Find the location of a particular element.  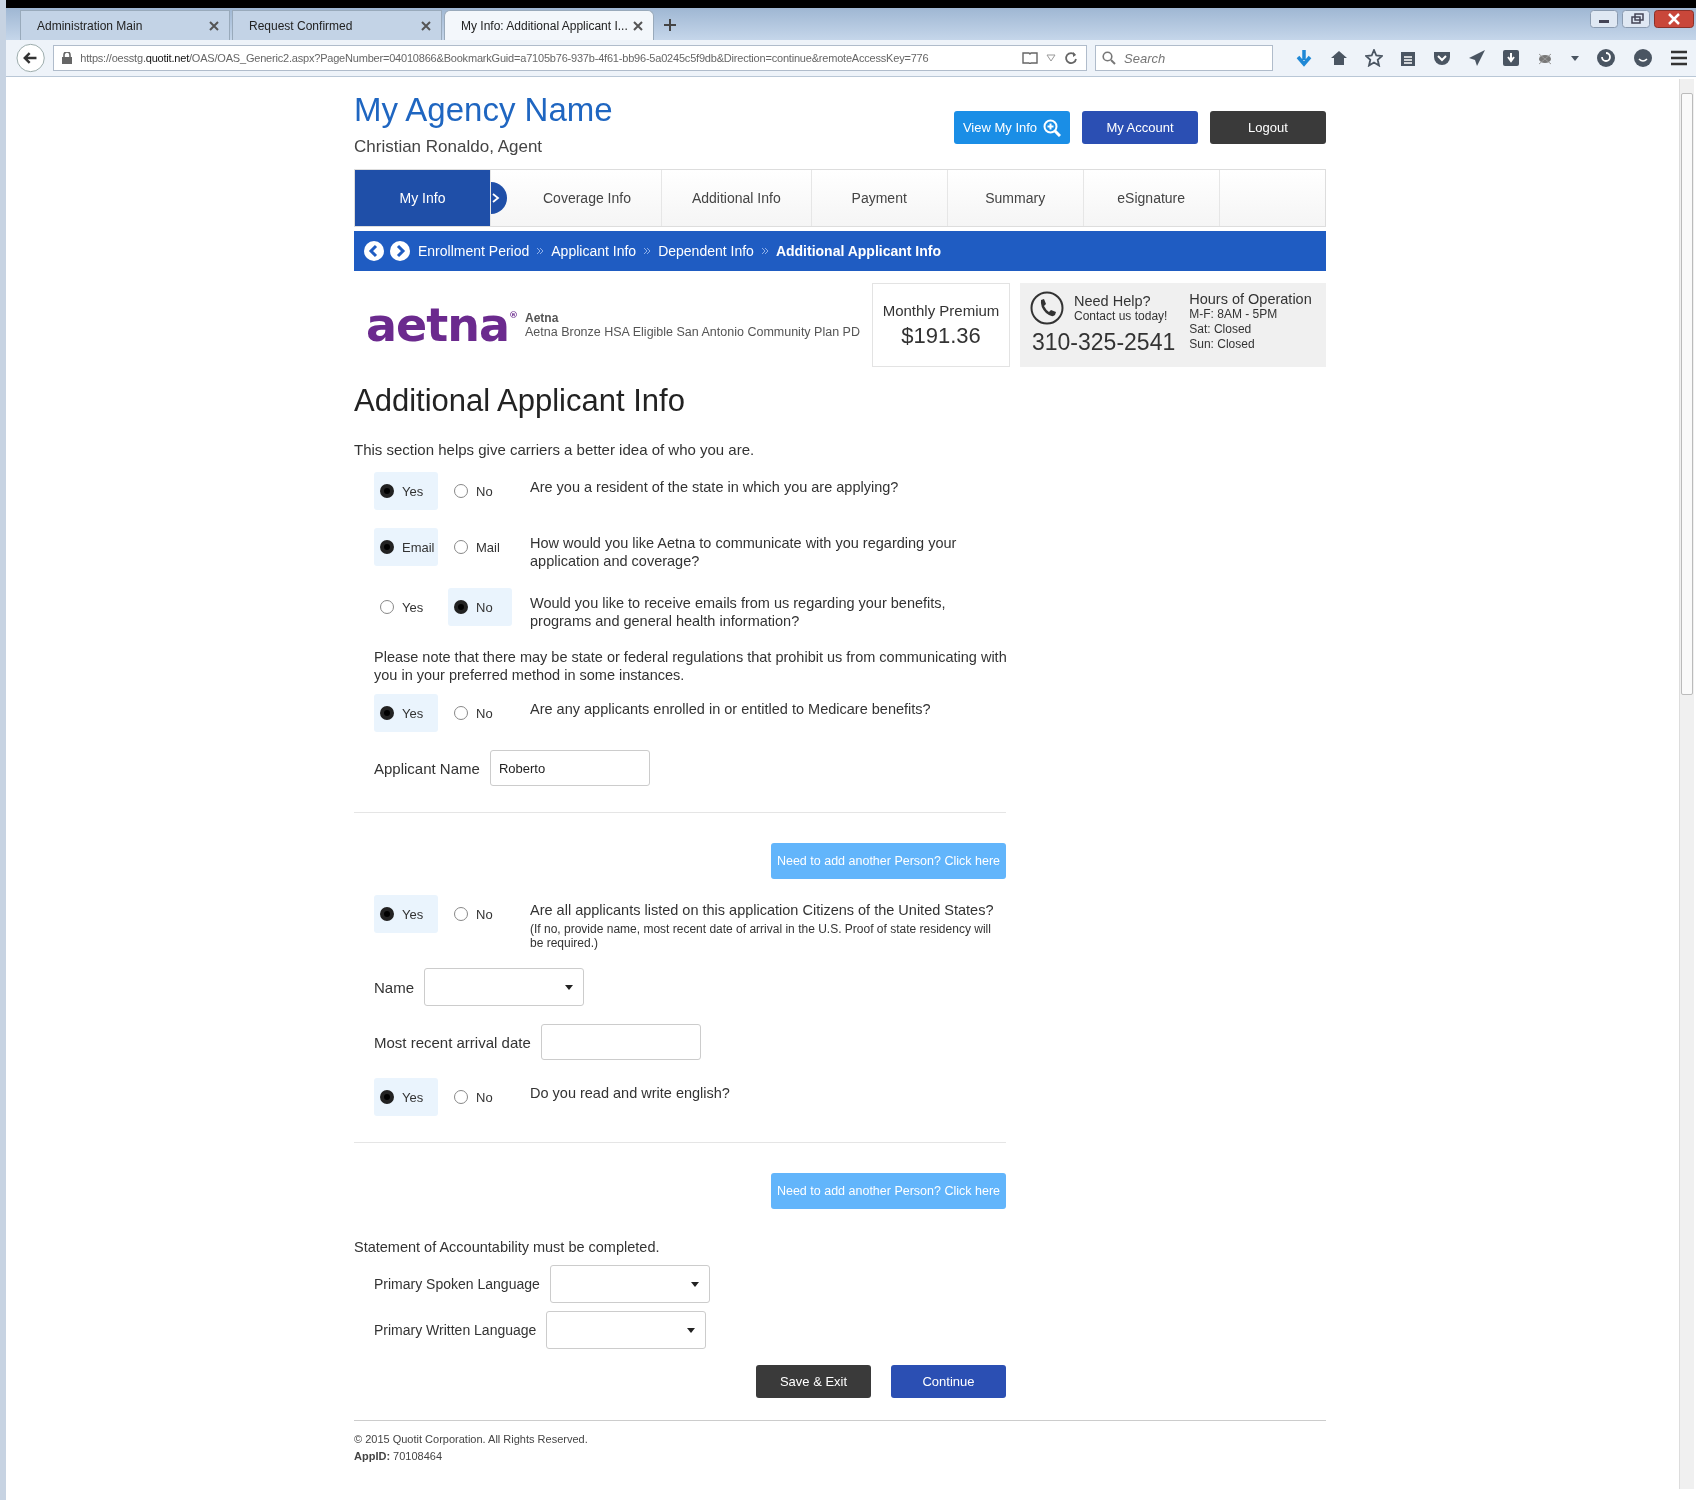

radio-option: Mail is located at coordinates (480, 547).